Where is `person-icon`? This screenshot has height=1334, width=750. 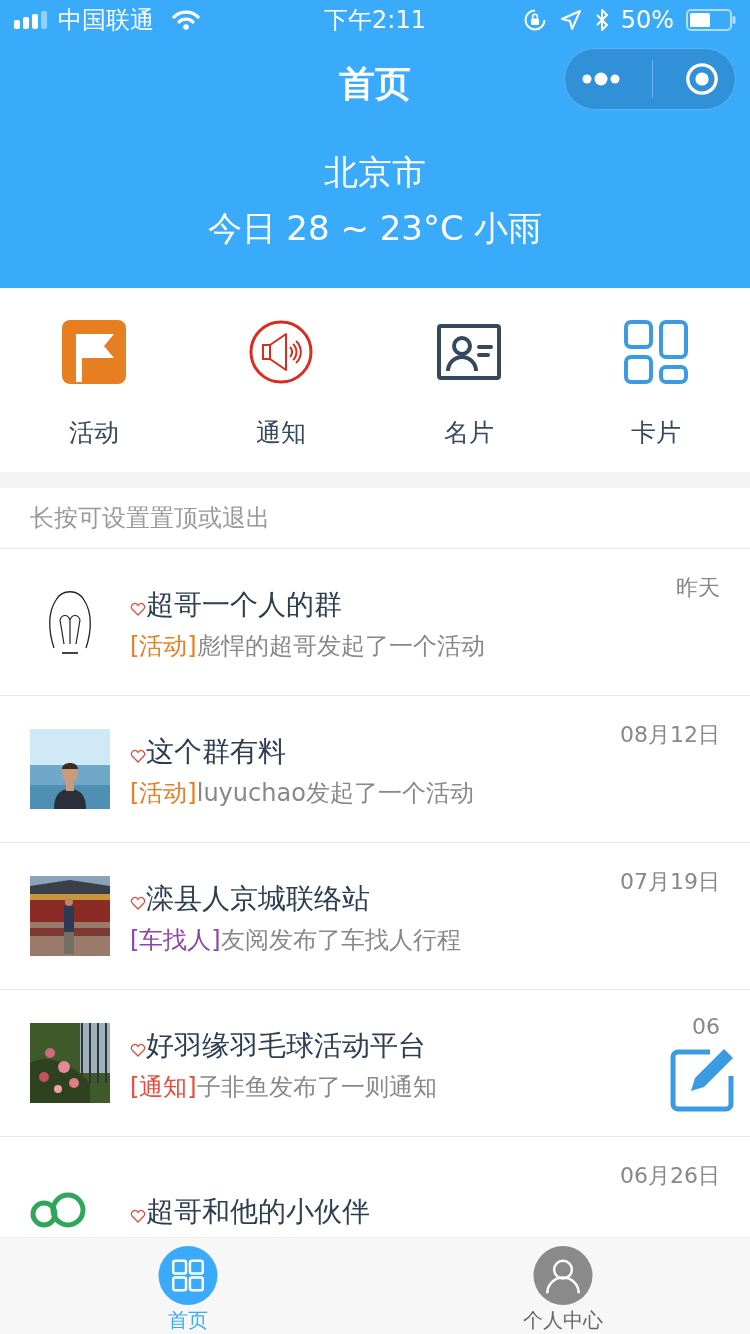 person-icon is located at coordinates (562, 1275).